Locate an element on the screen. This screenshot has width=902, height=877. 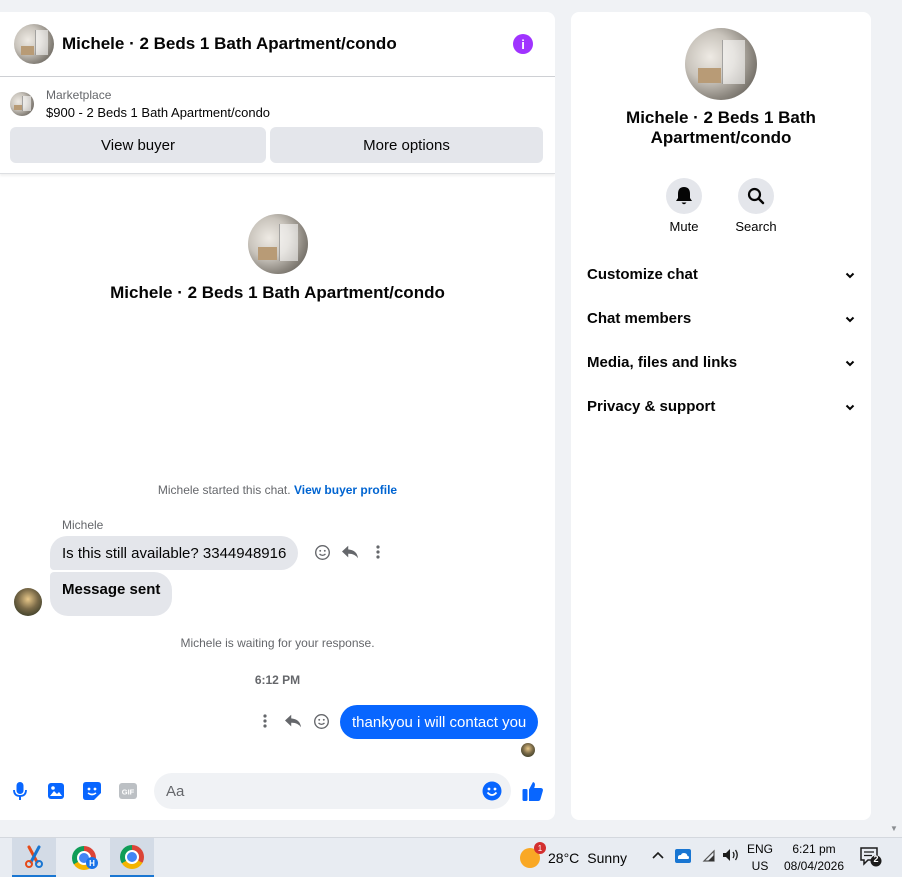
outgoing-message: thankyou i will contact you is located at coordinates (439, 722).